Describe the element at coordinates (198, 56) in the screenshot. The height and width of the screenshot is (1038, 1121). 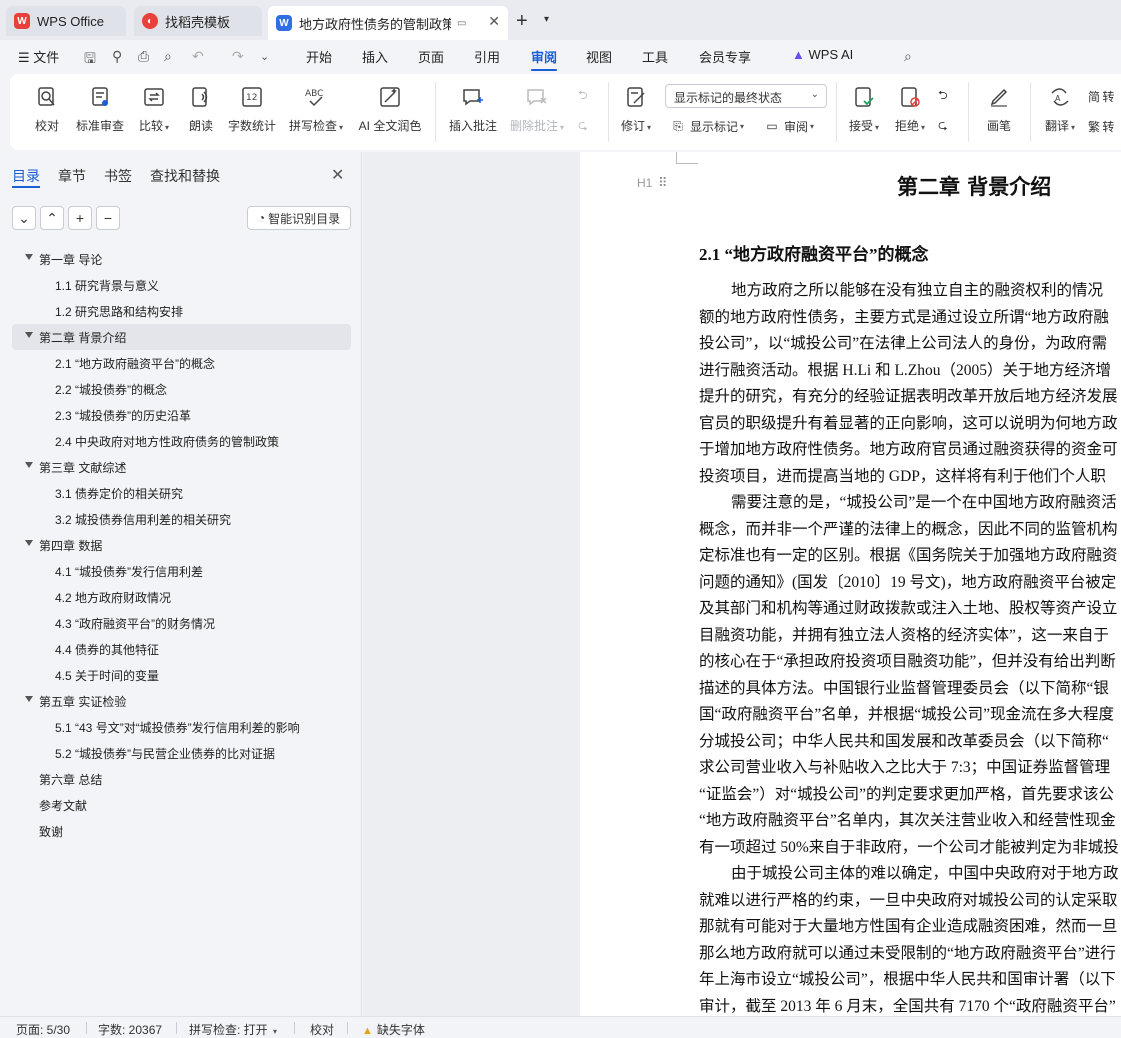
I see `undo-icon: ↶` at that location.